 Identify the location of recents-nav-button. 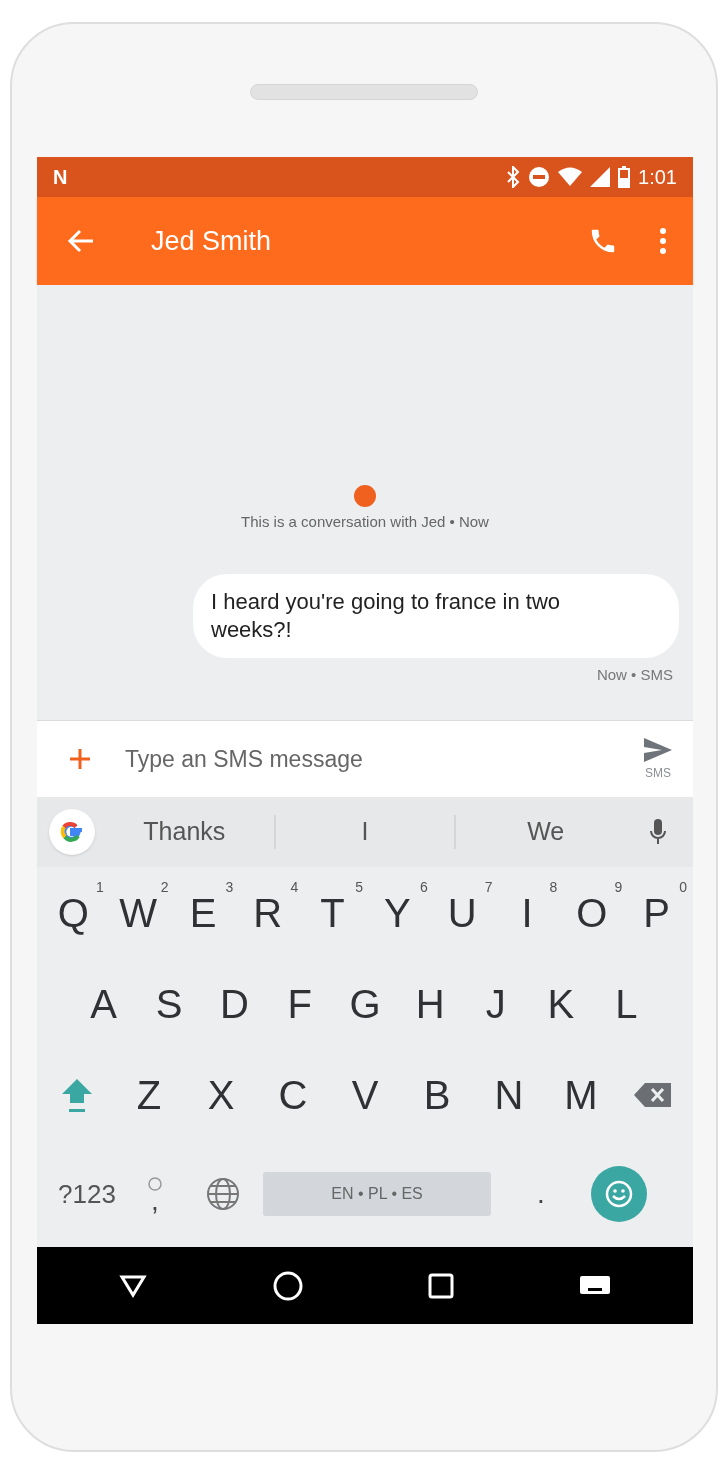
(441, 1285).